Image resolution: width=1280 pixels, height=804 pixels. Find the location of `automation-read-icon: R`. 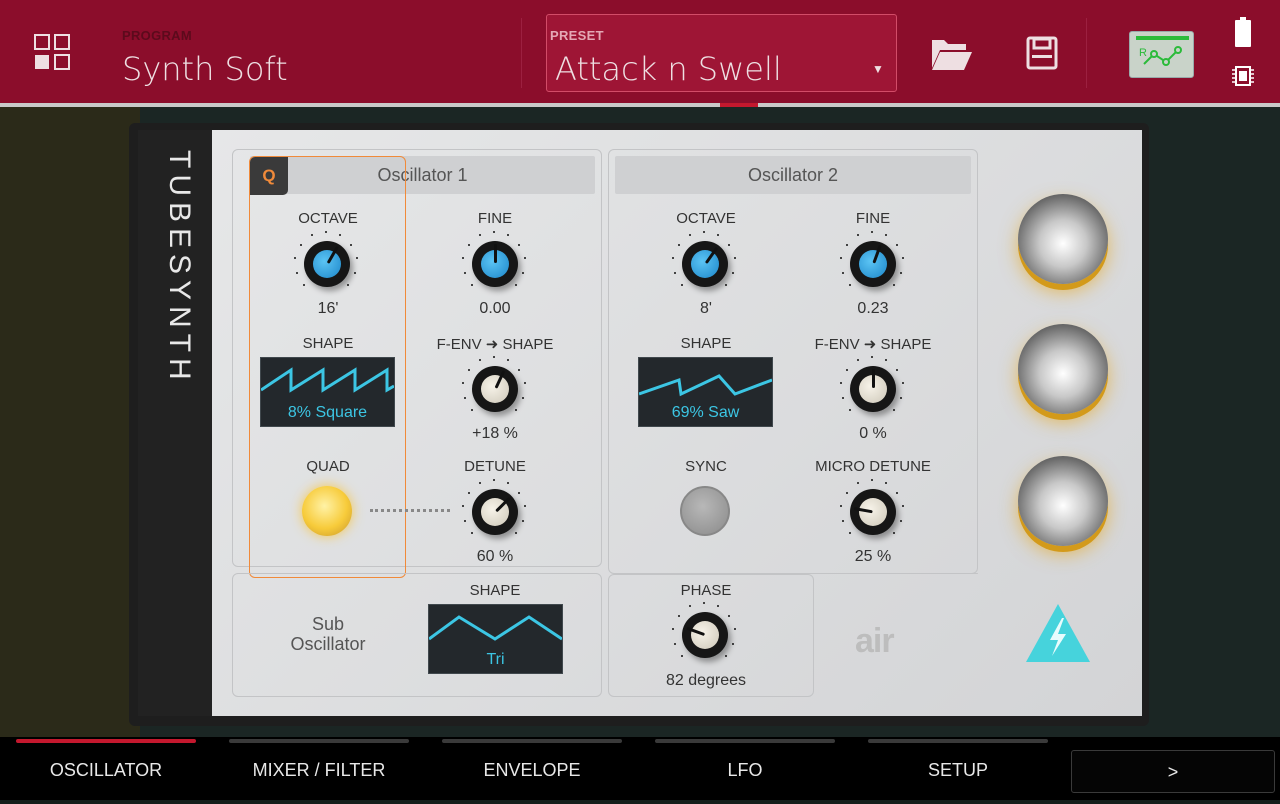

automation-read-icon: R is located at coordinates (1161, 54).